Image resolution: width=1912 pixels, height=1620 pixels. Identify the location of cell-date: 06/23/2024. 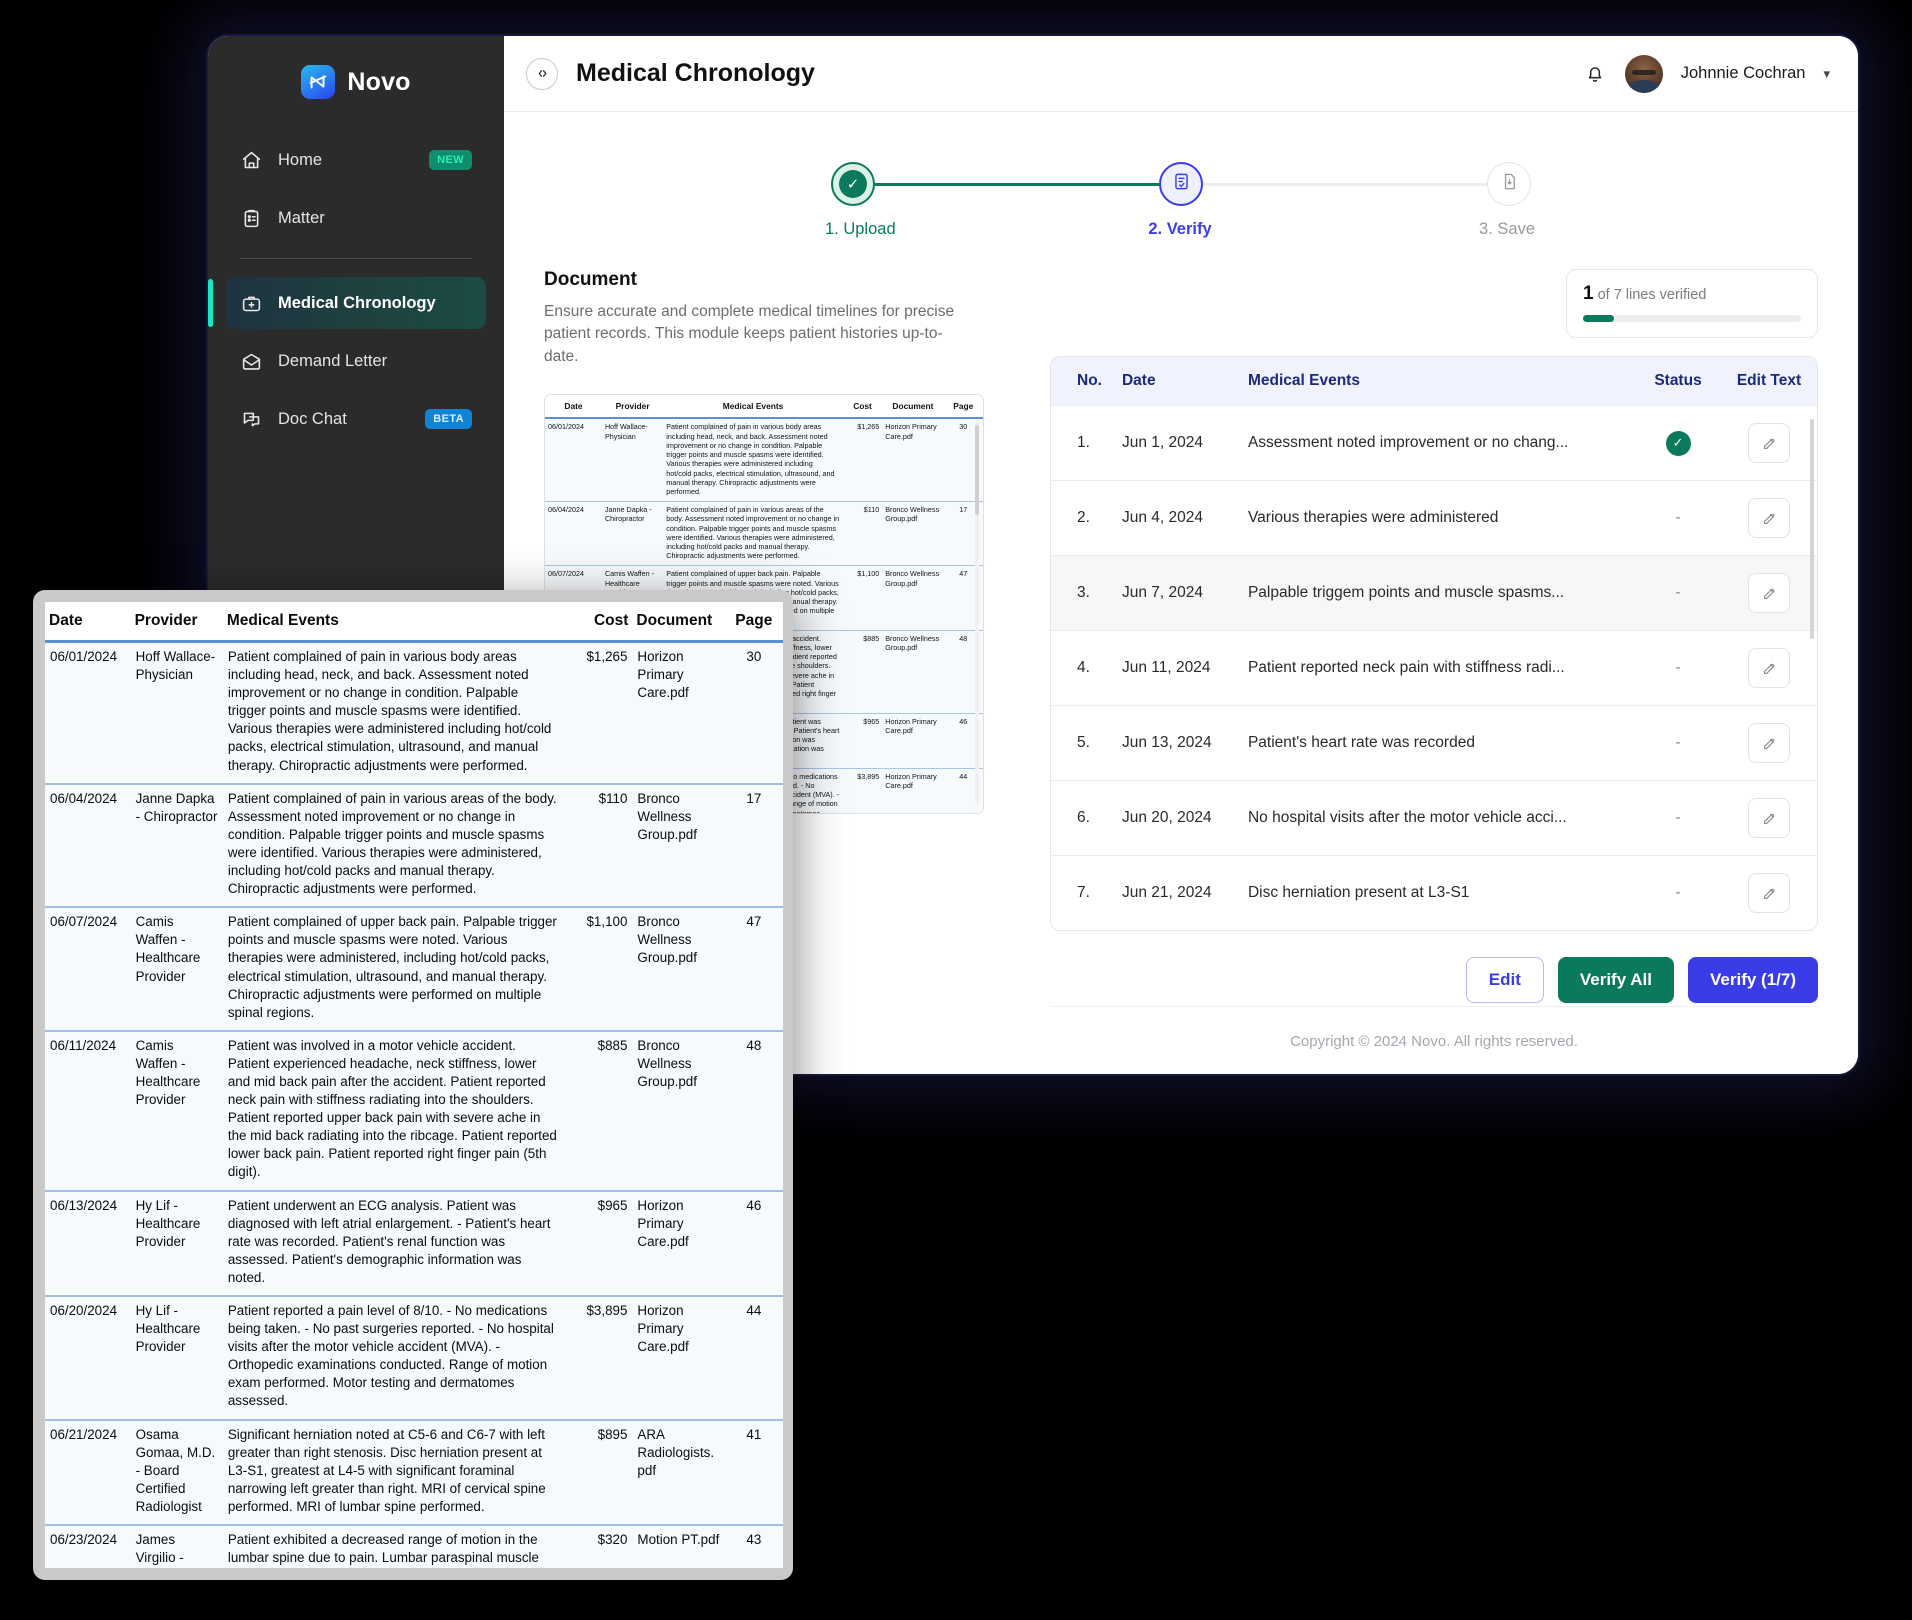
(88, 1546).